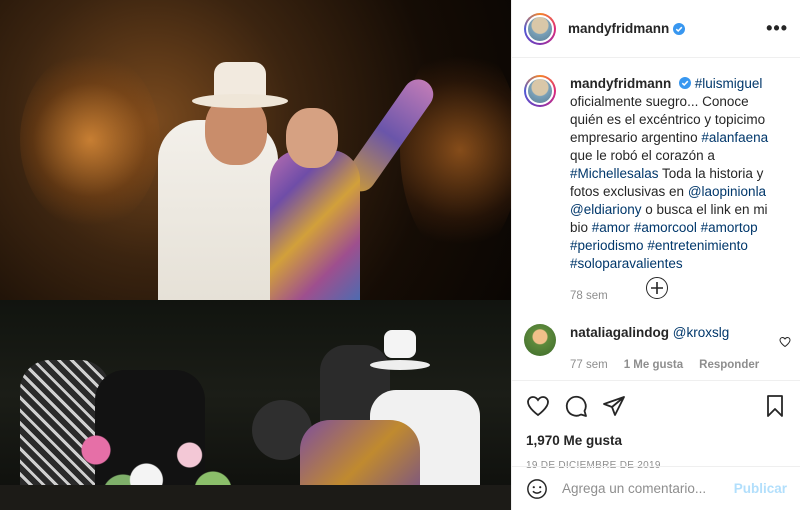 This screenshot has width=800, height=510. I want to click on share-icon, so click(614, 406).